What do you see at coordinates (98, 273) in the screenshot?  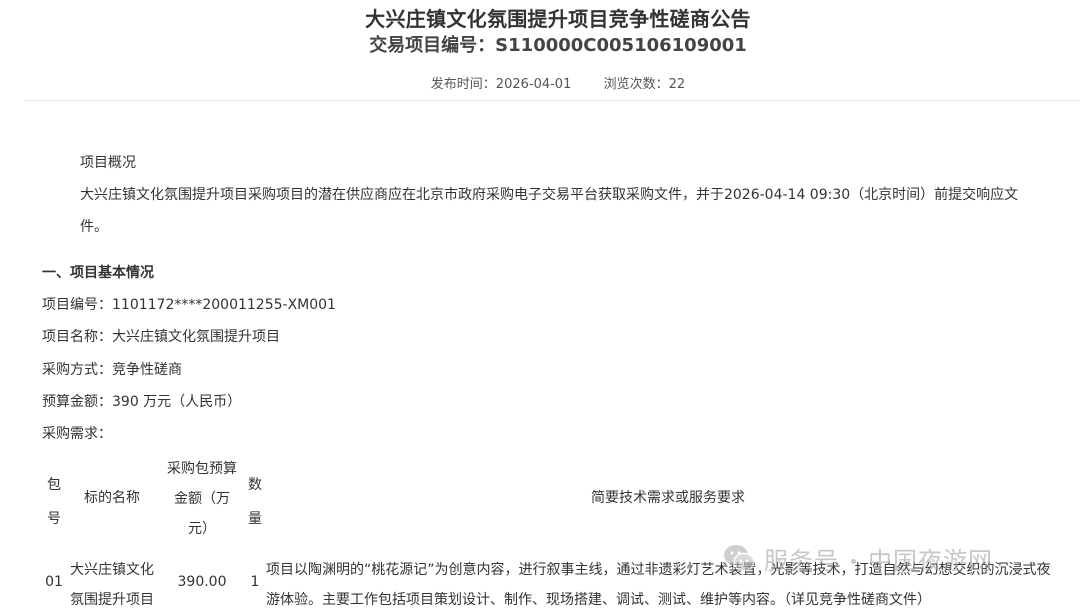 I see `section-heading: 一、项目基本情况` at bounding box center [98, 273].